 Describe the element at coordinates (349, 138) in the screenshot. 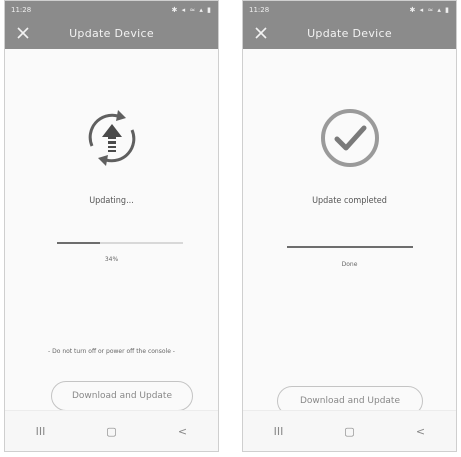

I see `checkmark-circle-icon` at that location.